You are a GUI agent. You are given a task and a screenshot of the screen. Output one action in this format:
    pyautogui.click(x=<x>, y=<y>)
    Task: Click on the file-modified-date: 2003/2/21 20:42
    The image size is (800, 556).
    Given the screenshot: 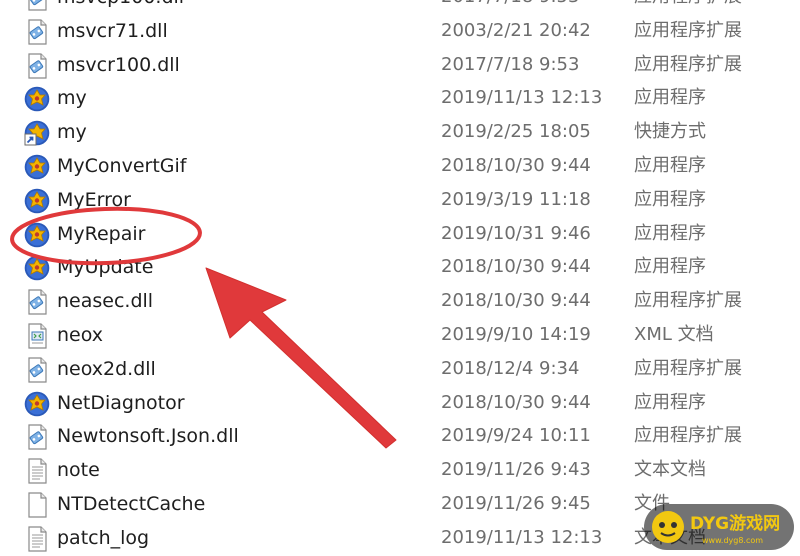 What is the action you would take?
    pyautogui.click(x=516, y=30)
    